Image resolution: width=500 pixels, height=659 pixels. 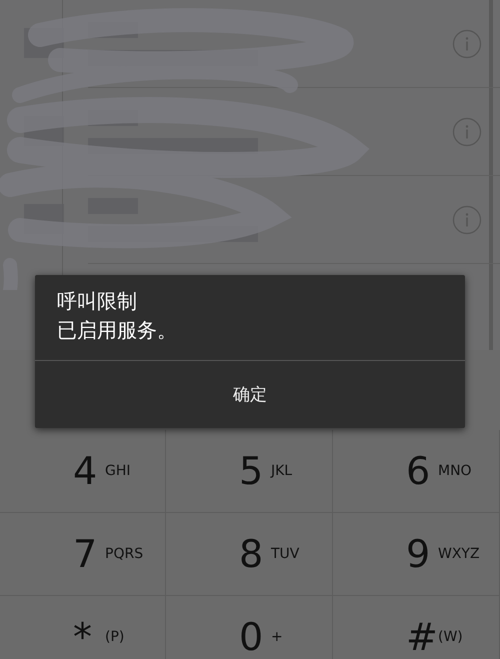 What do you see at coordinates (83, 554) in the screenshot?
I see `dialpad-key: 7 PQRS` at bounding box center [83, 554].